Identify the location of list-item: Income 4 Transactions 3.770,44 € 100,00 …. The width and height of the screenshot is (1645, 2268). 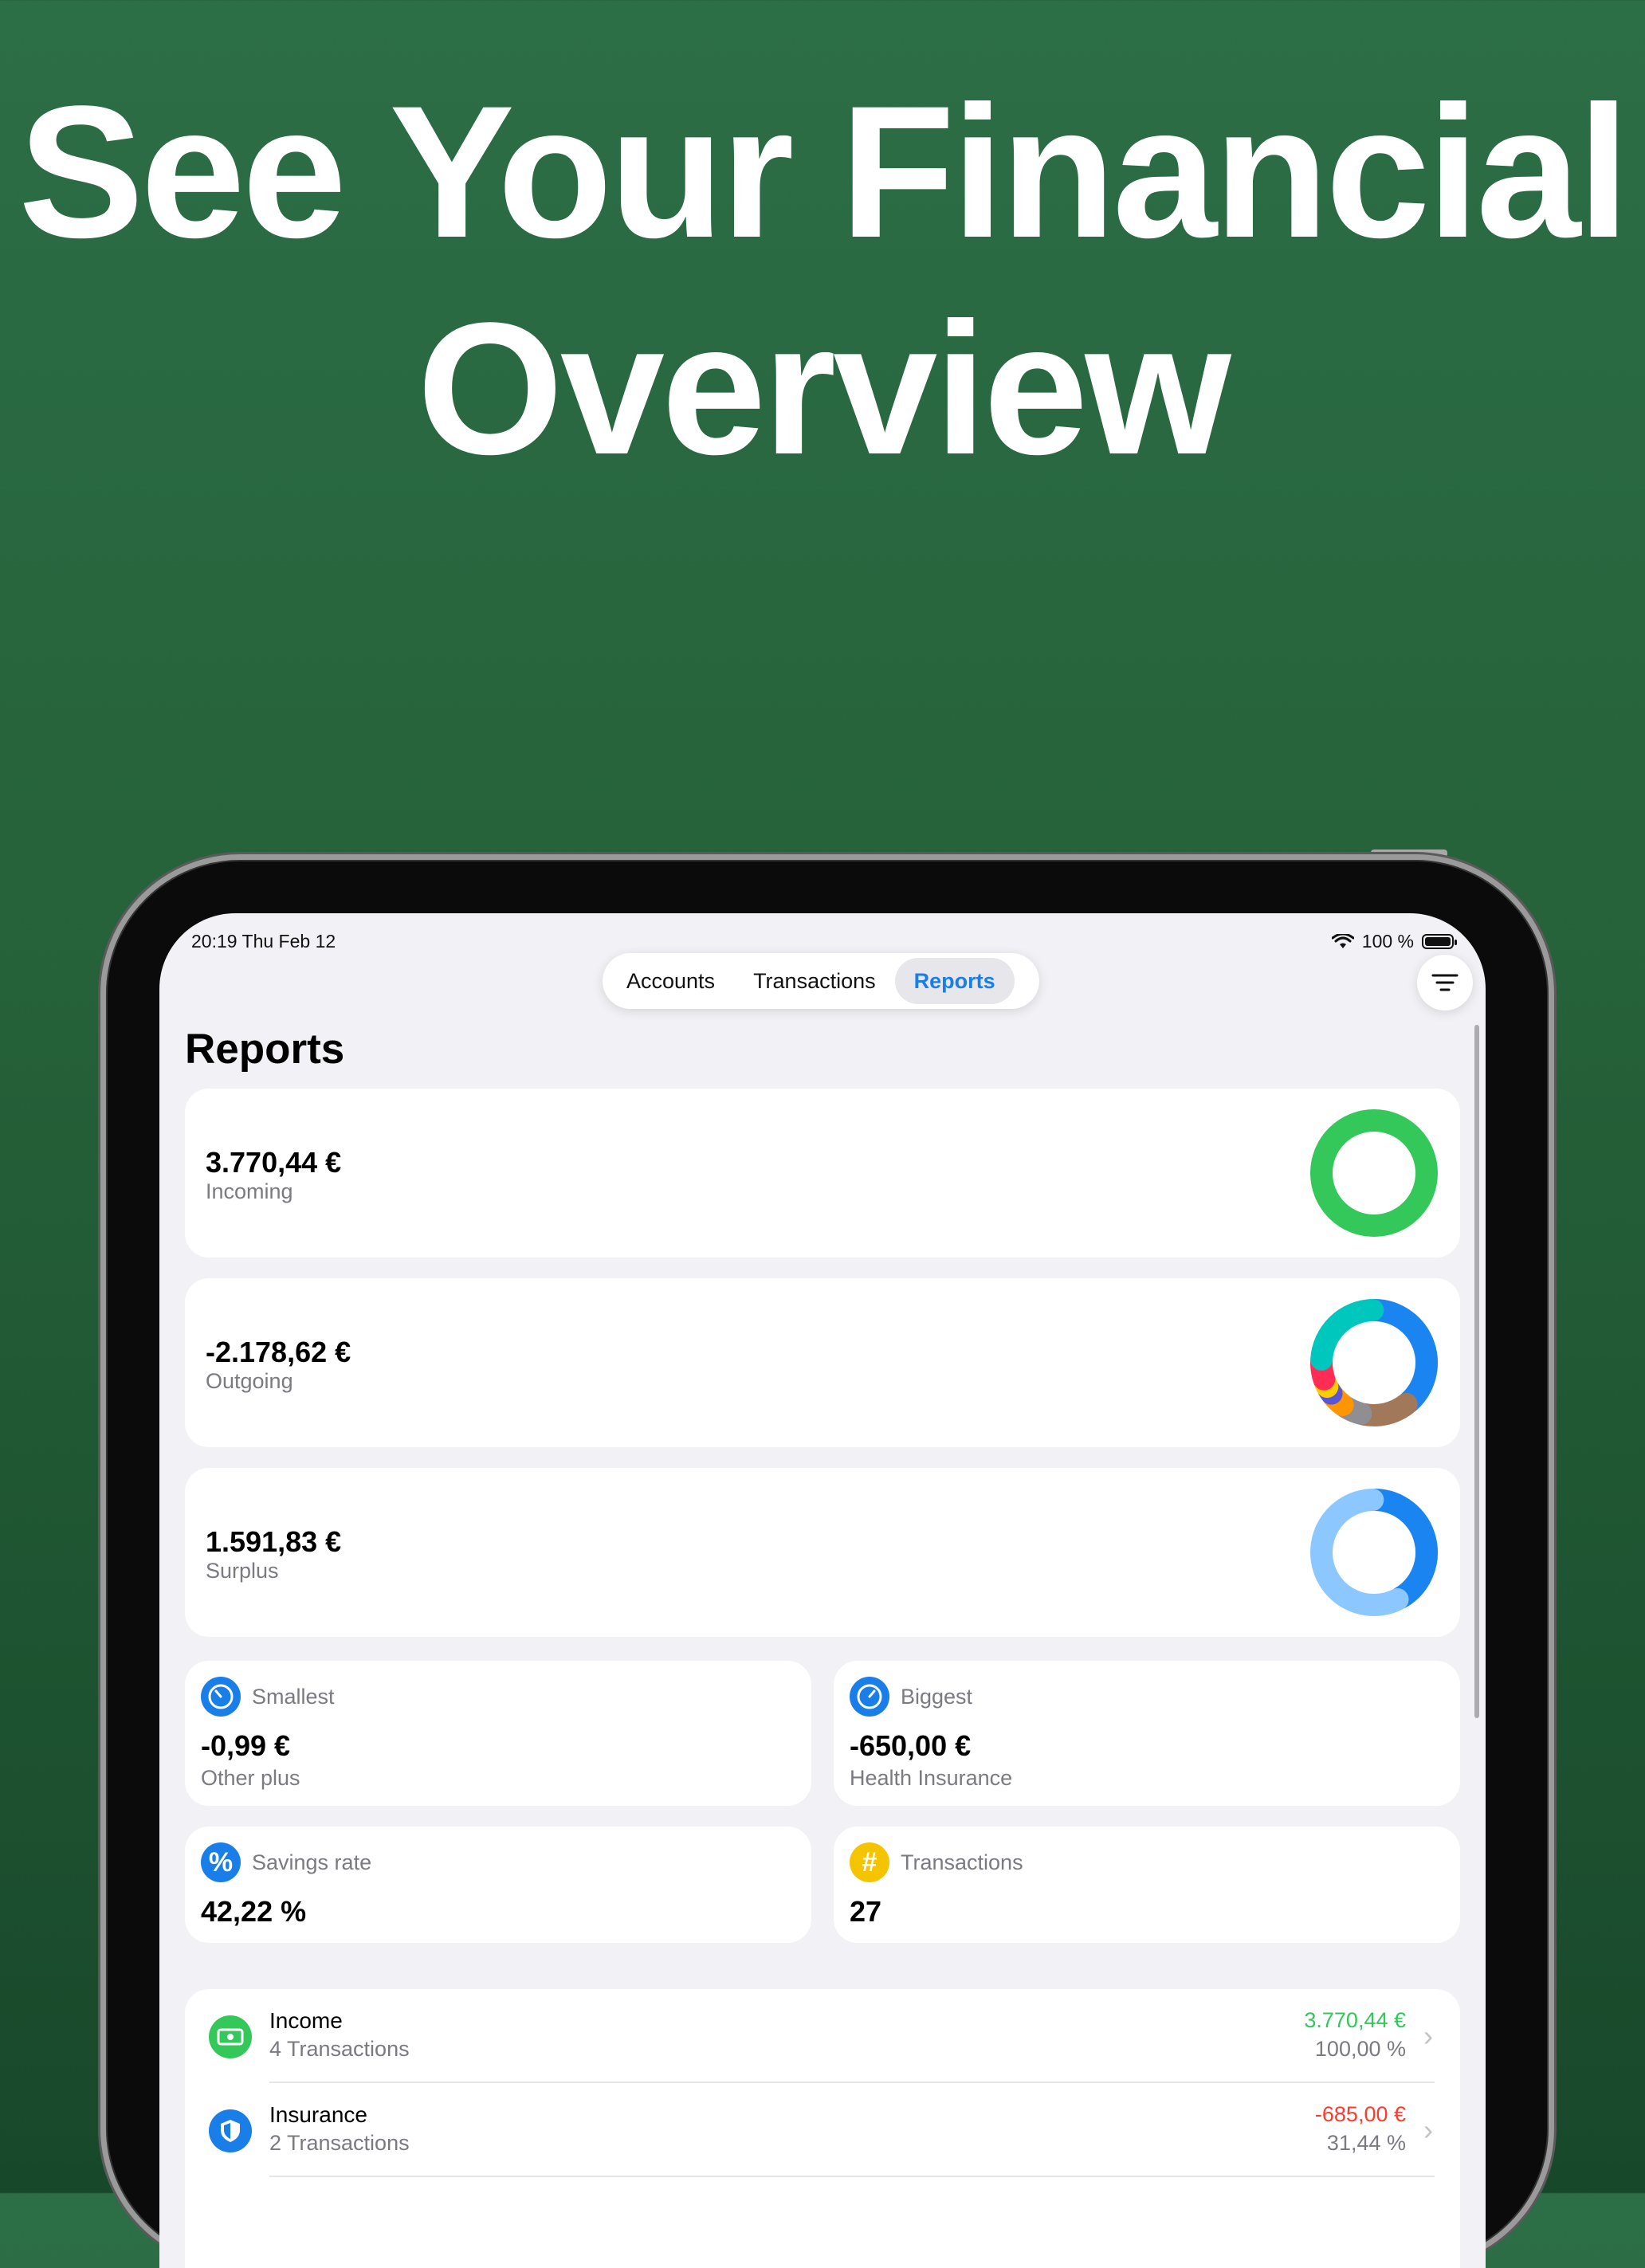
(822, 2036).